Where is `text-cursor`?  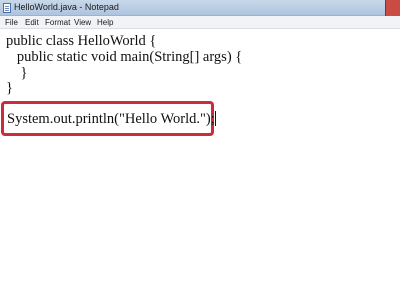
text-cursor is located at coordinates (215, 118).